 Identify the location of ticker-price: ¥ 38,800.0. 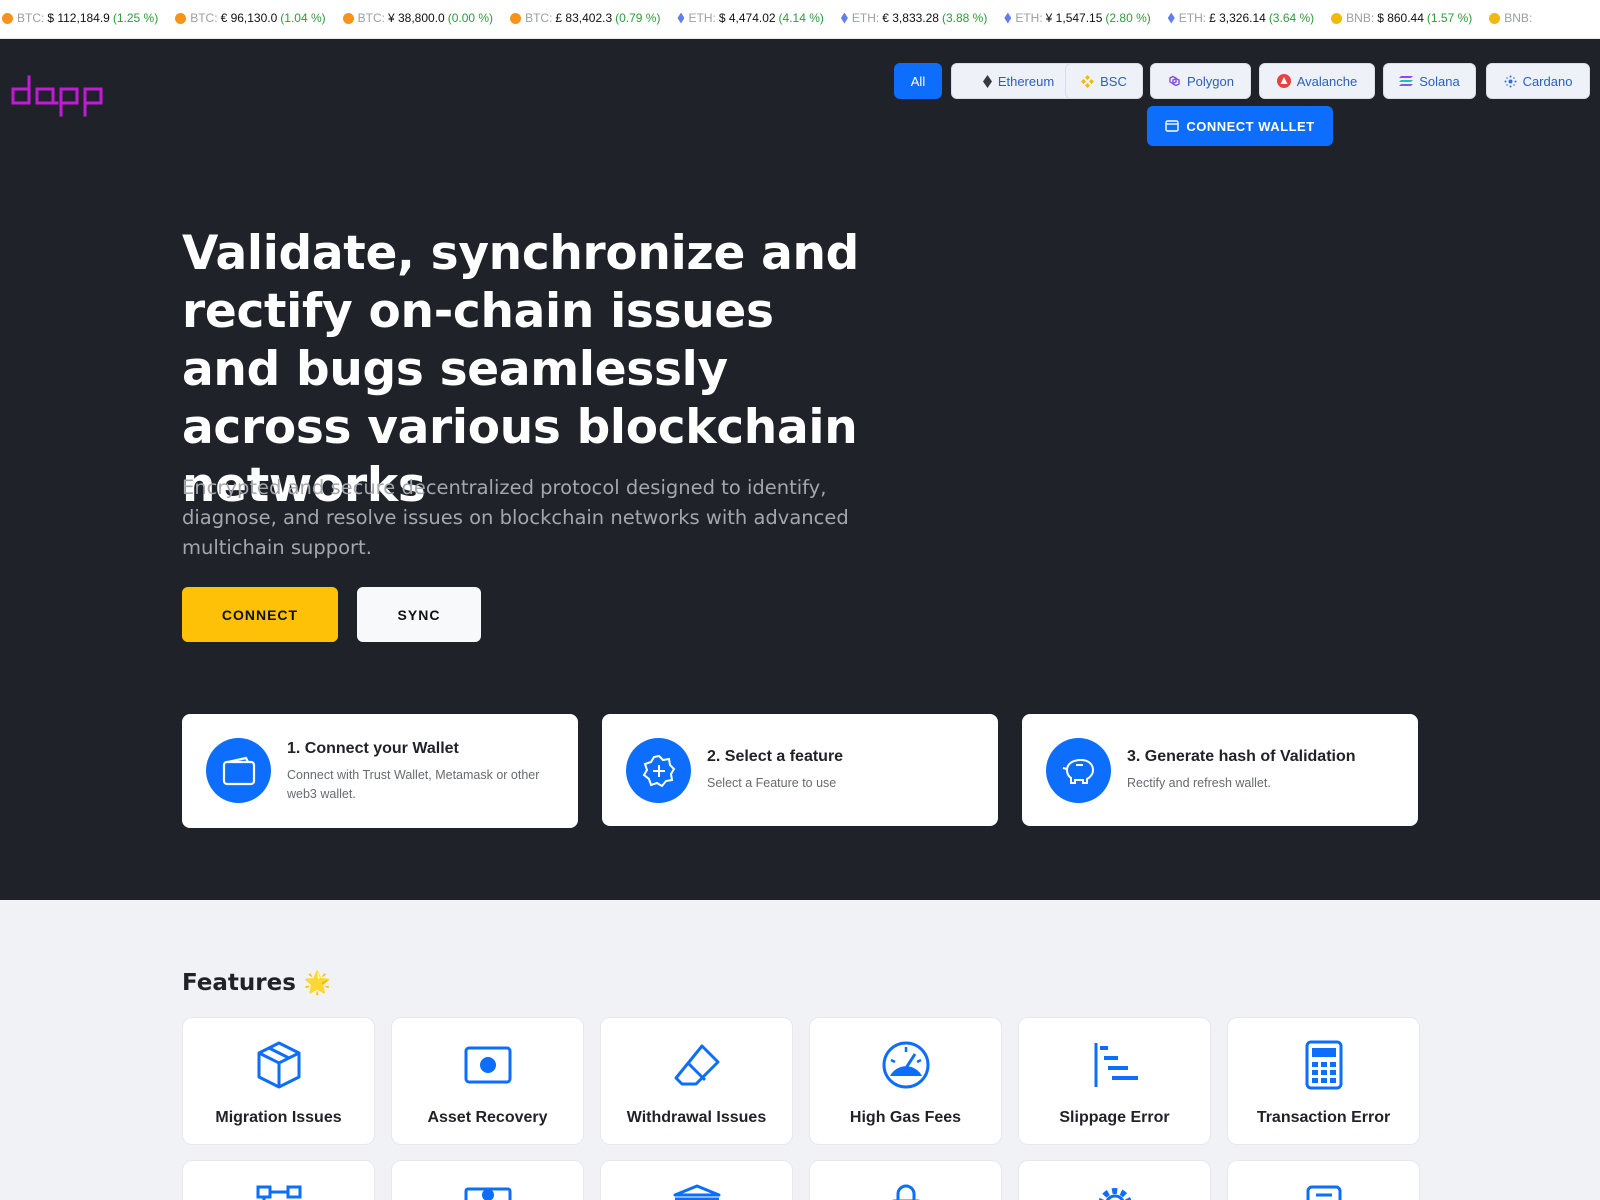
(416, 18).